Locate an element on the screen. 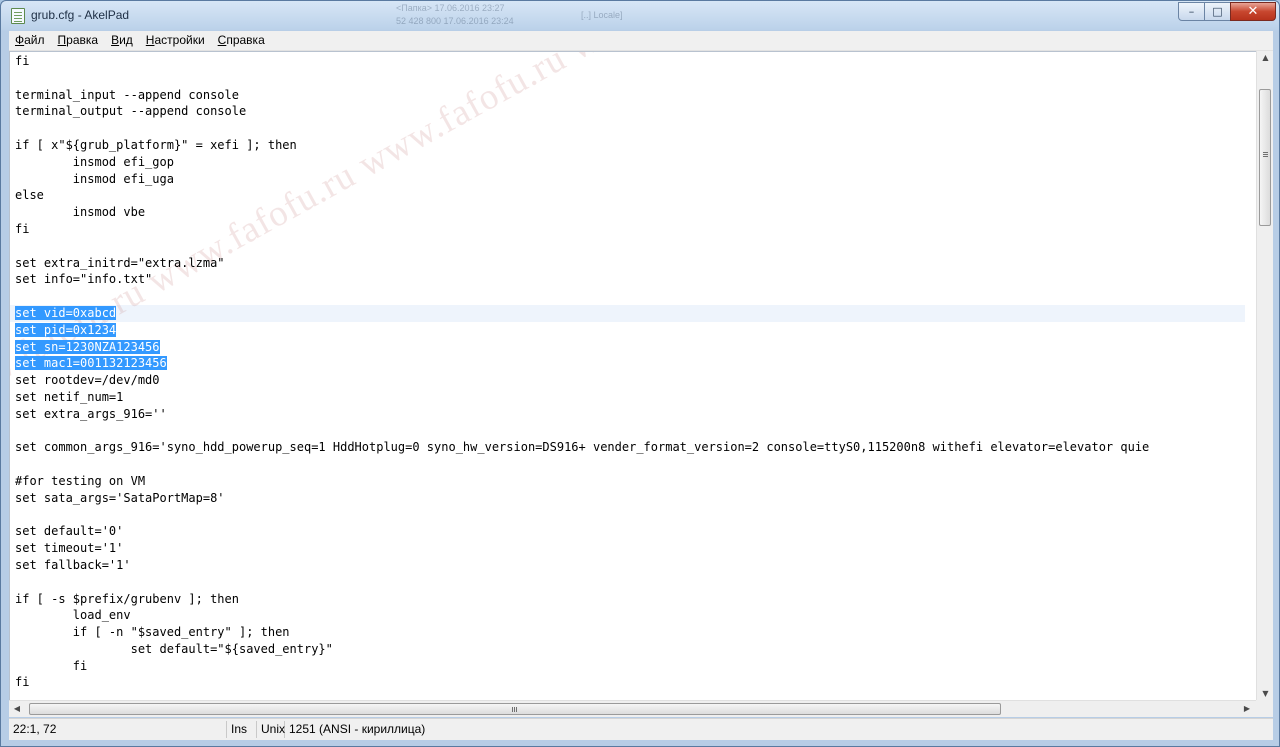 This screenshot has width=1280, height=747. line-text: if [ -s $prefix/grubenv ]; then is located at coordinates (127, 598).